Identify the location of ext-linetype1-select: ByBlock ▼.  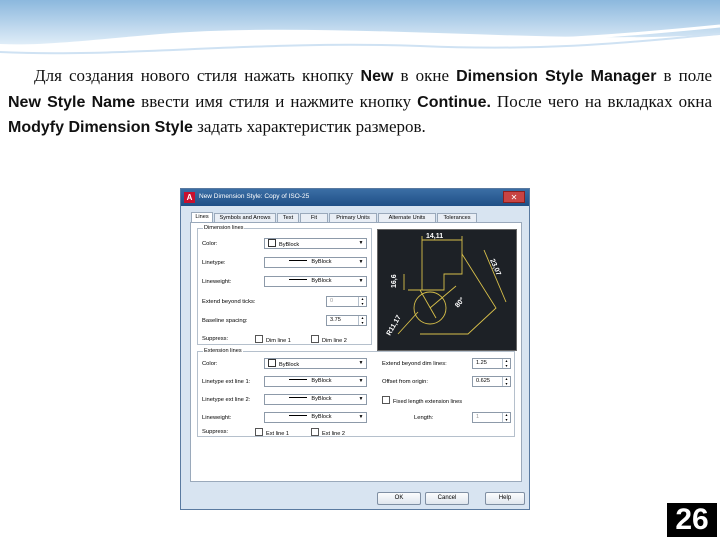
(315, 381).